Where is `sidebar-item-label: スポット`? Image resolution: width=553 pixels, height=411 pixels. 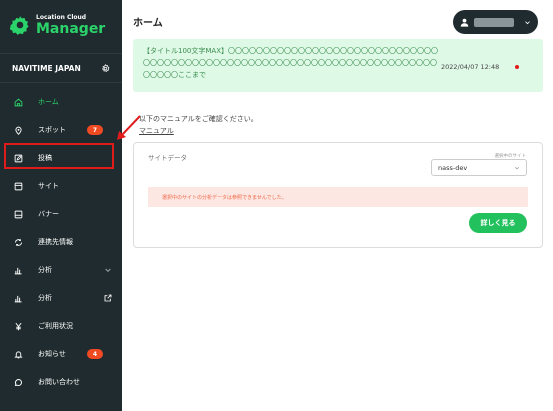 sidebar-item-label: スポット is located at coordinates (52, 130).